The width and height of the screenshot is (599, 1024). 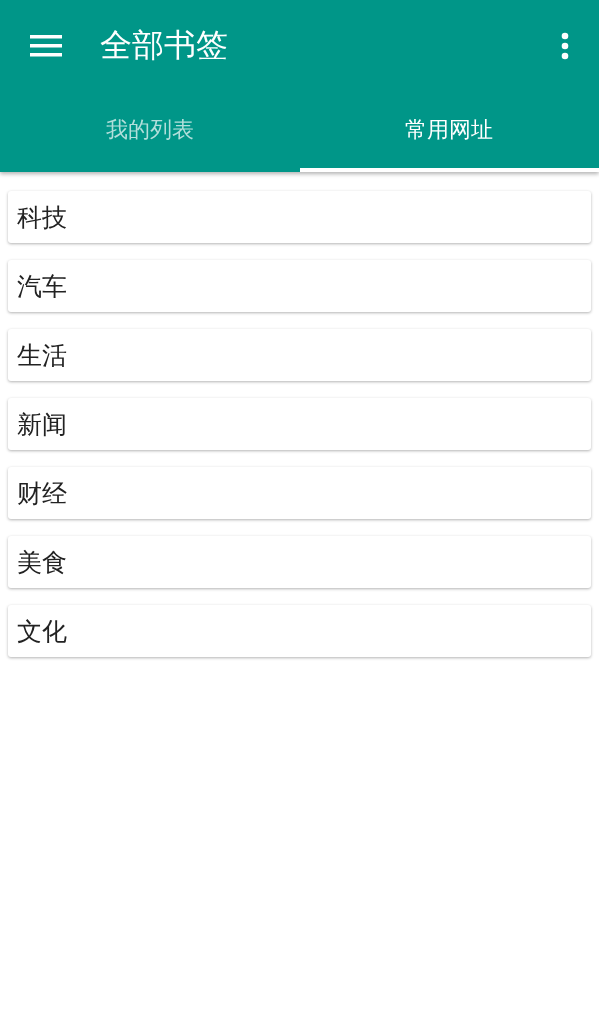 What do you see at coordinates (449, 132) in the screenshot?
I see `tab: 常用网址` at bounding box center [449, 132].